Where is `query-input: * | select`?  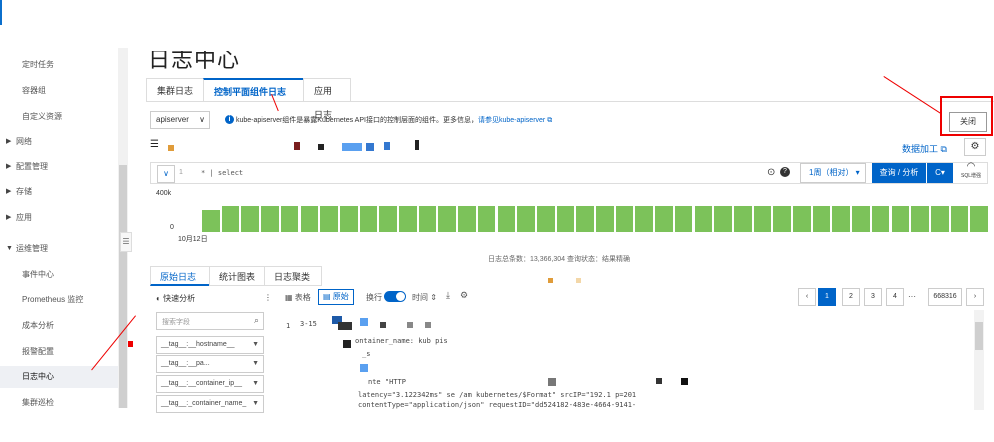 query-input: * | select is located at coordinates (222, 173).